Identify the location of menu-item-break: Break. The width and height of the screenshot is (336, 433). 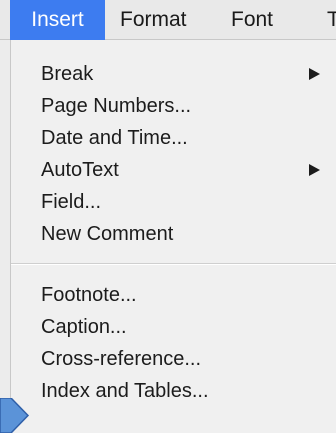
(188, 74).